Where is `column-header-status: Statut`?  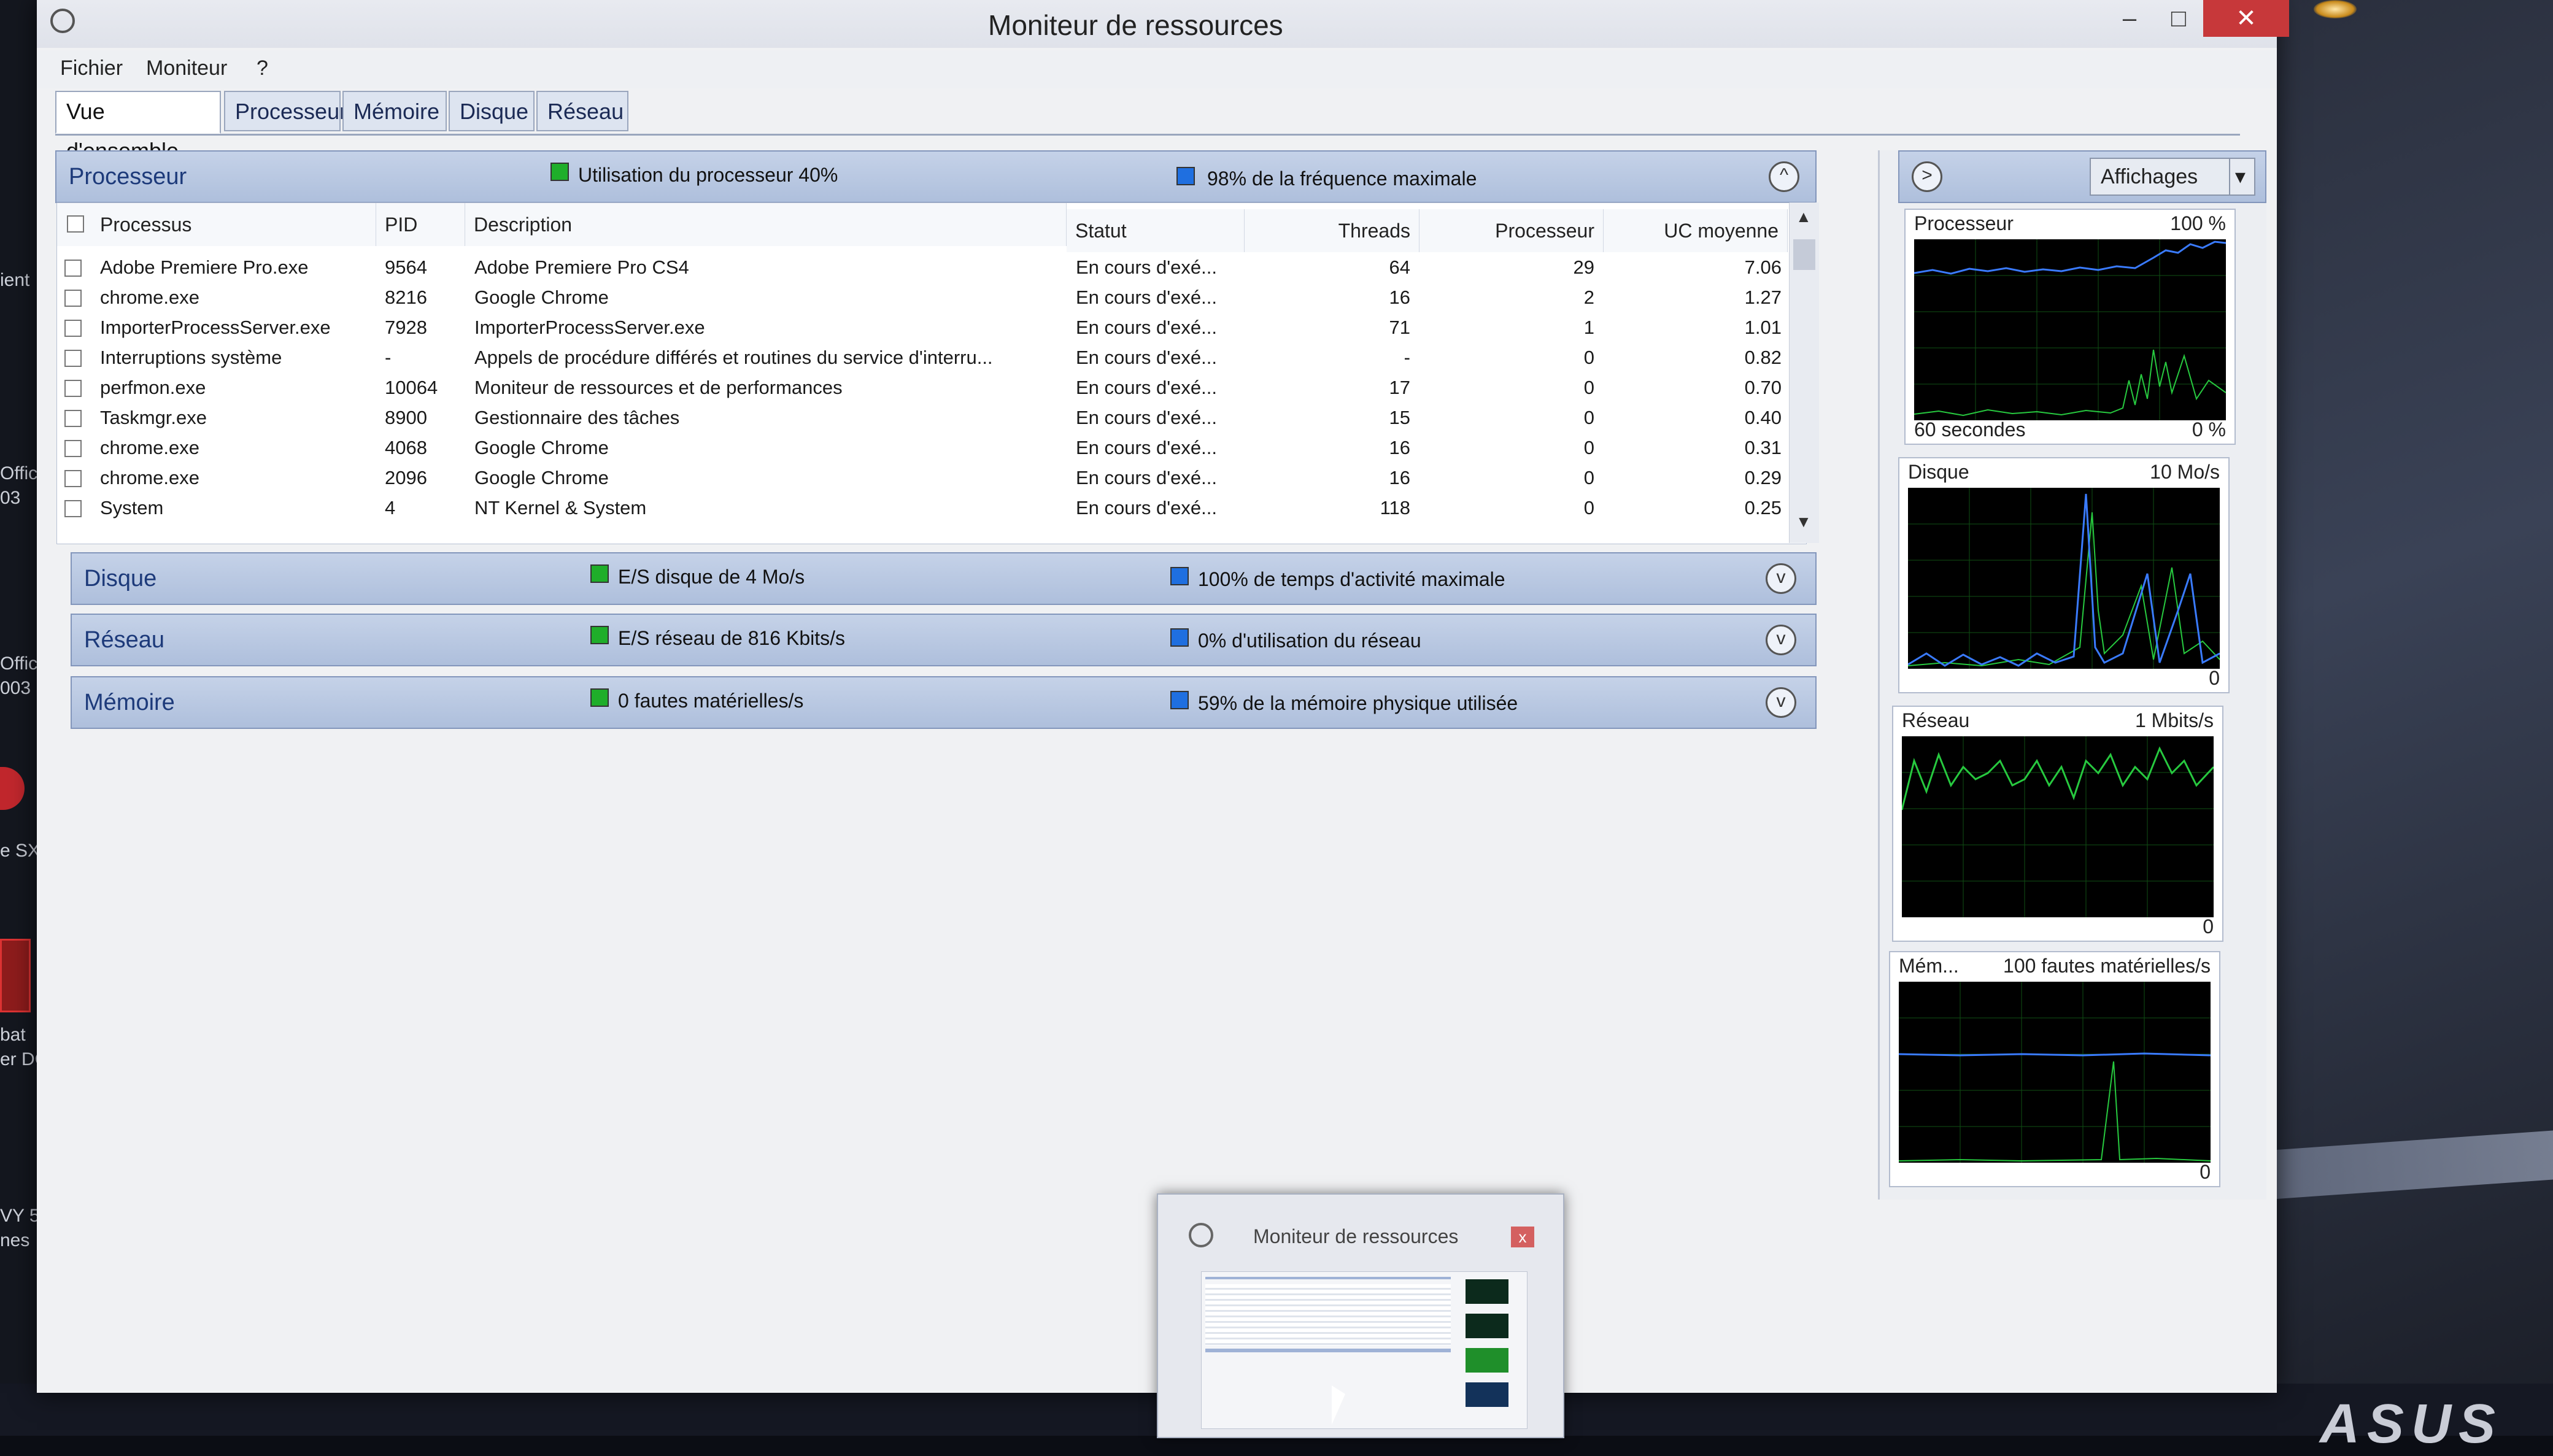
column-header-status: Statut is located at coordinates (1156, 230).